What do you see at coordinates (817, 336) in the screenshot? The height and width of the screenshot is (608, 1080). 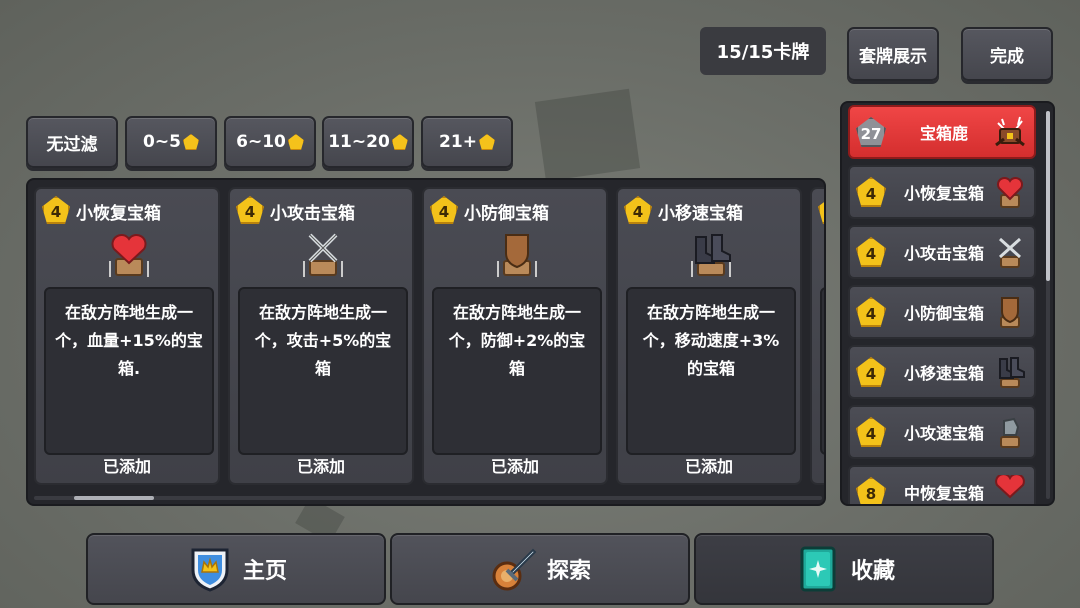 I see `card-partial: 4` at bounding box center [817, 336].